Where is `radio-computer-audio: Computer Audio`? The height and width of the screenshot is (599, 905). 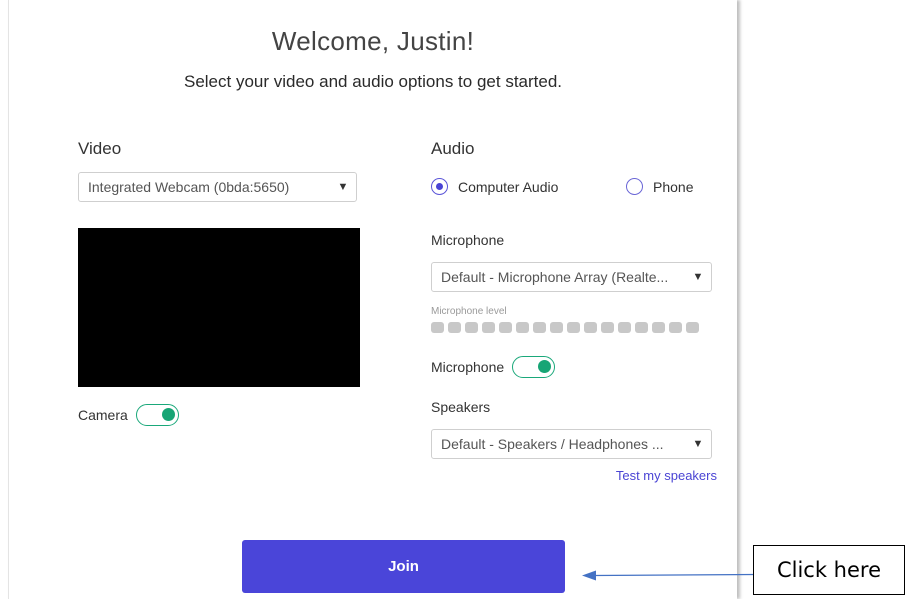 radio-computer-audio: Computer Audio is located at coordinates (494, 186).